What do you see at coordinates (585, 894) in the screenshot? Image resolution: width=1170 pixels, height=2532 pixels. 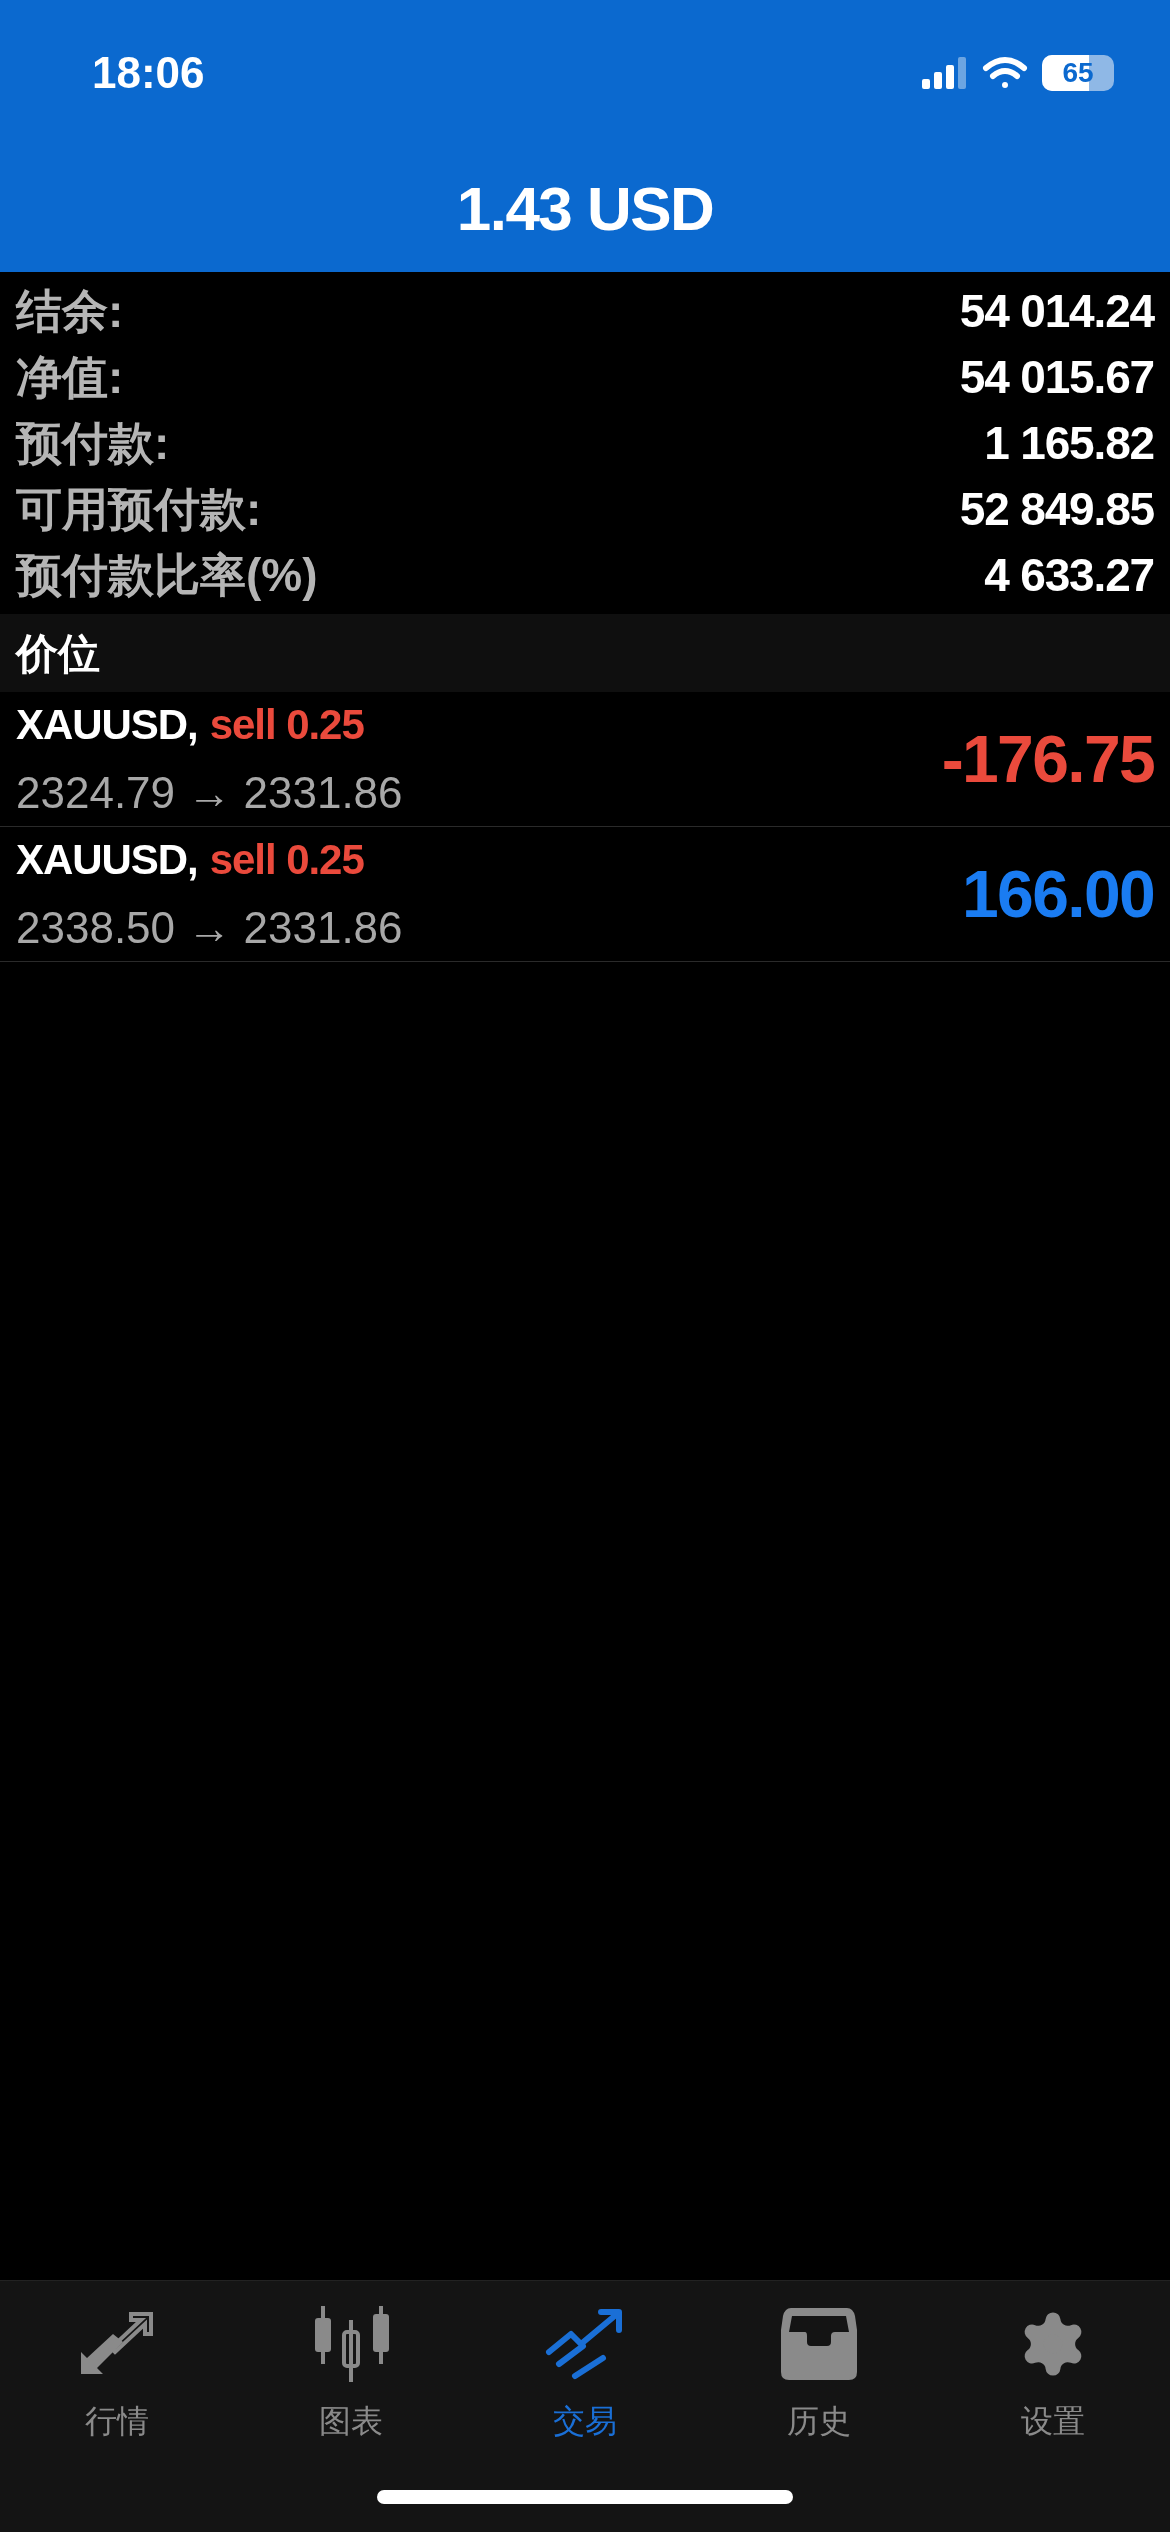 I see `position-row: XAUUSD, sell 0.25 2338.50 → 2331.86 166.00` at bounding box center [585, 894].